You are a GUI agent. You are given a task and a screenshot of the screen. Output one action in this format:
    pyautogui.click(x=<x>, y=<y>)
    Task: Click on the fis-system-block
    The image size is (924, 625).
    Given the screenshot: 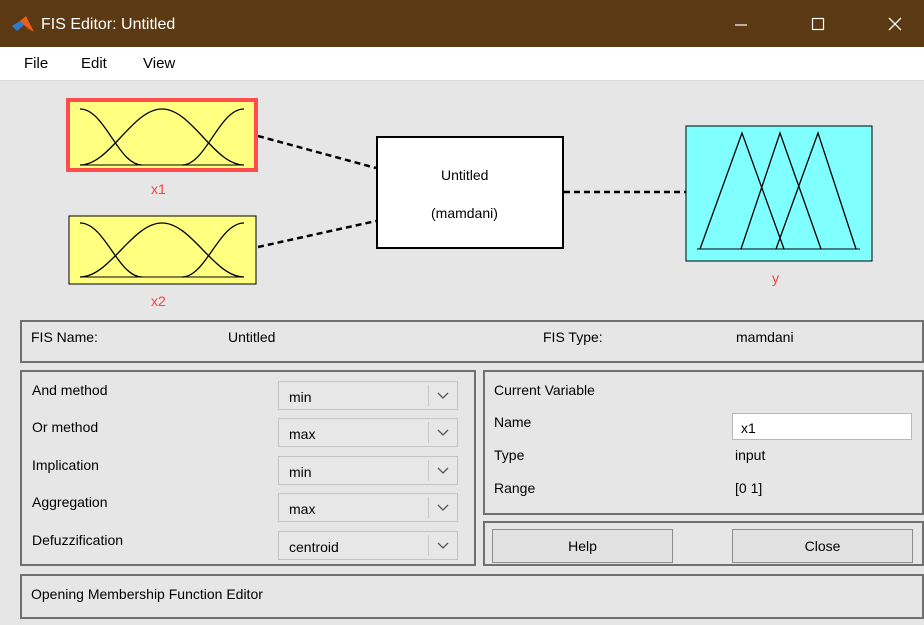 What is the action you would take?
    pyautogui.click(x=470, y=192)
    